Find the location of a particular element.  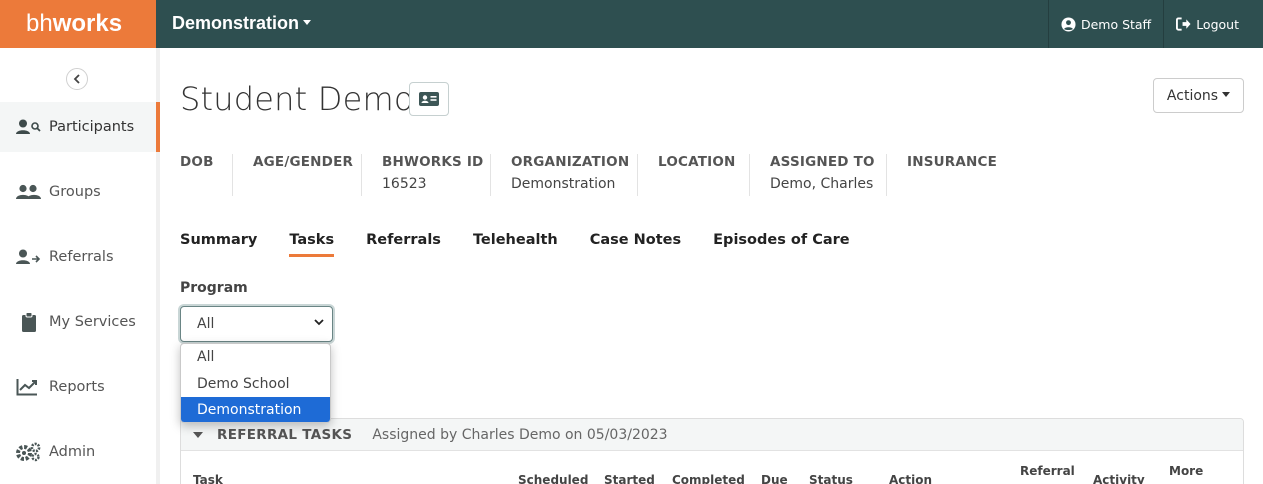

participants-search-icon is located at coordinates (28, 126).